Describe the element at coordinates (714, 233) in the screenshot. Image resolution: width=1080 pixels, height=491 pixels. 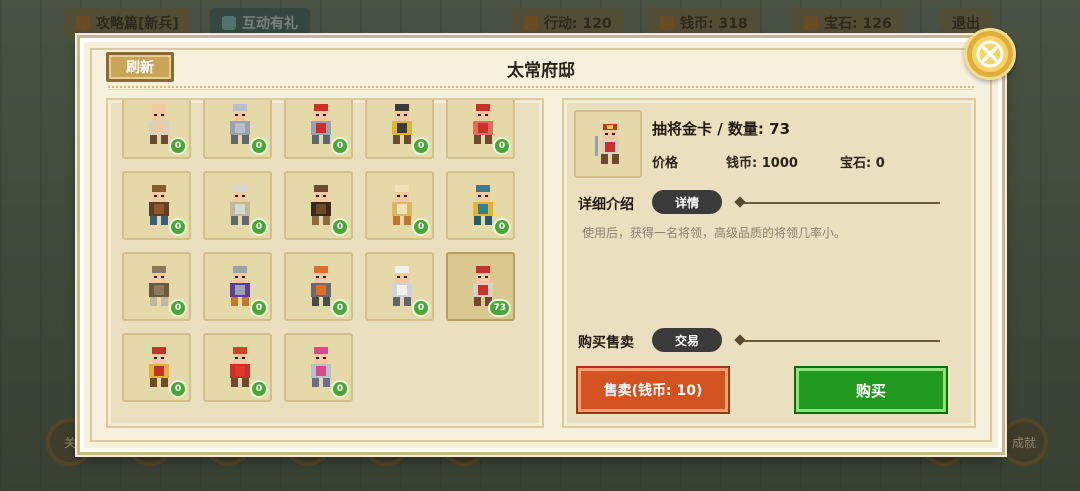
I see `item-description: 使用后，获得一名将领，高级品质的将领几率小。` at that location.